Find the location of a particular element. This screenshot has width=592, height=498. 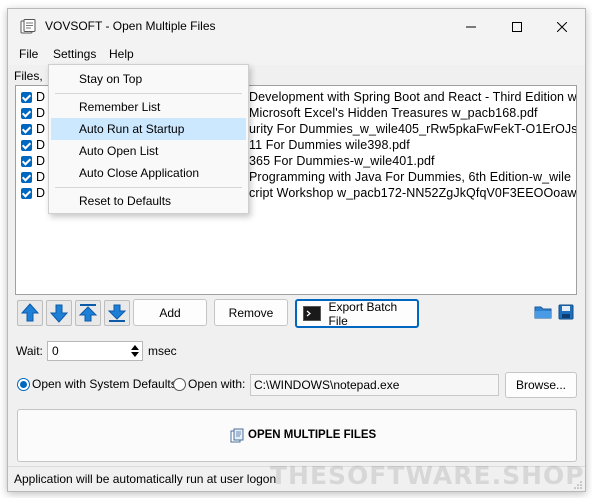

open-with-custom-label: Open with: is located at coordinates (216, 384).